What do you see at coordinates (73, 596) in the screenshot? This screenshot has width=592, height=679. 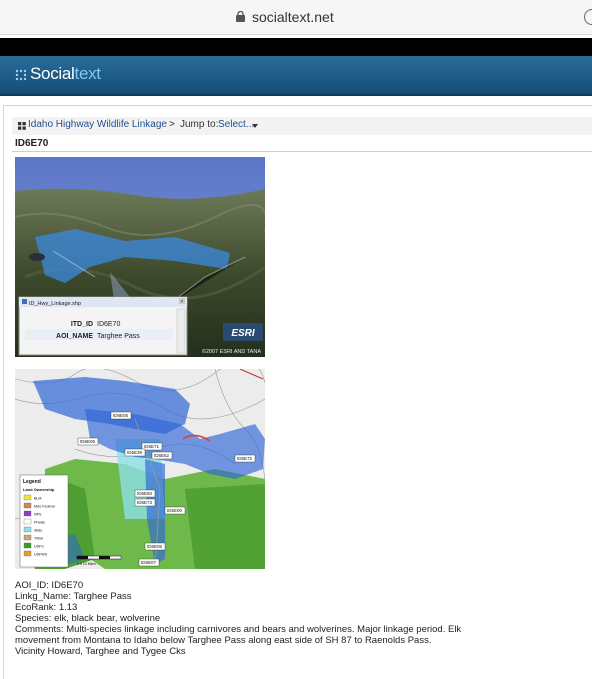 I see `linkage-name: Linkg_Name: Targhee Pass` at bounding box center [73, 596].